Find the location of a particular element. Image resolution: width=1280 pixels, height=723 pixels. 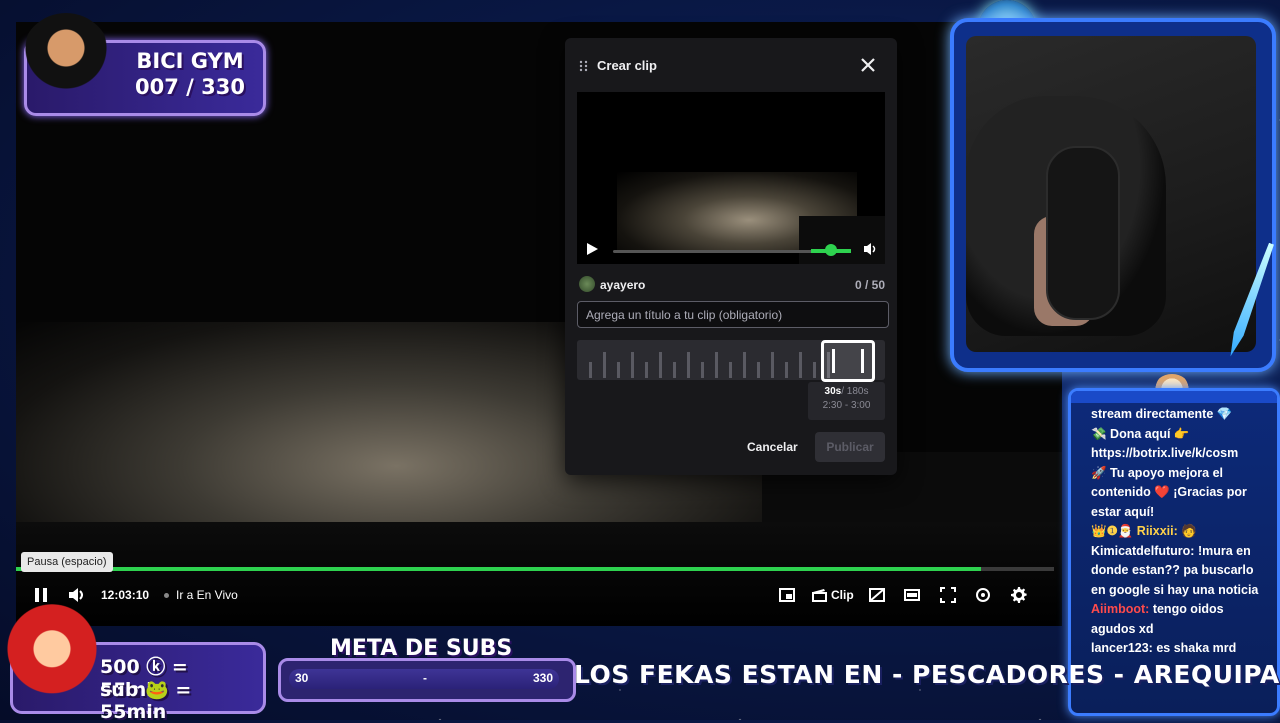

sub-timer-line-2: sub 🐸 = 55min is located at coordinates (146, 701).